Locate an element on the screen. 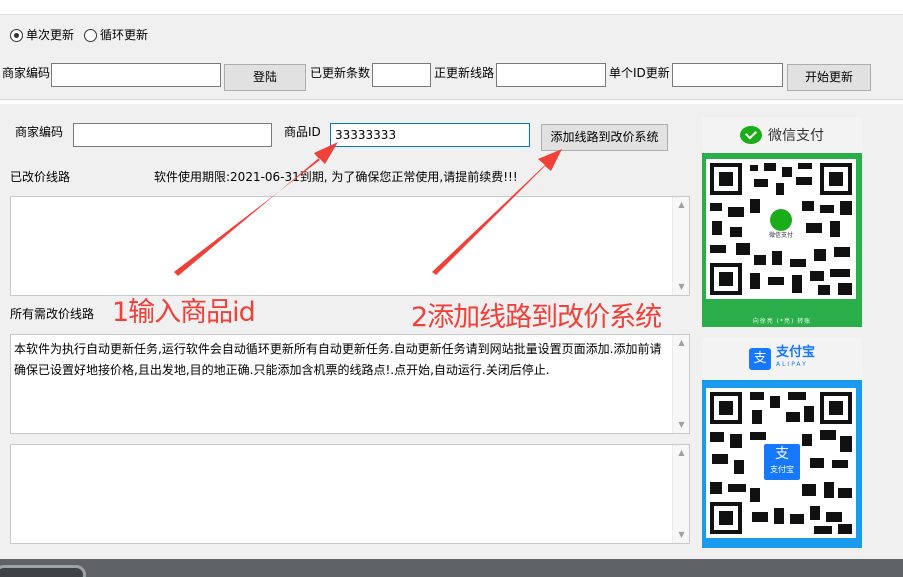 The width and height of the screenshot is (903, 577). top-merchant-label: 商家编码 is located at coordinates (26, 73).